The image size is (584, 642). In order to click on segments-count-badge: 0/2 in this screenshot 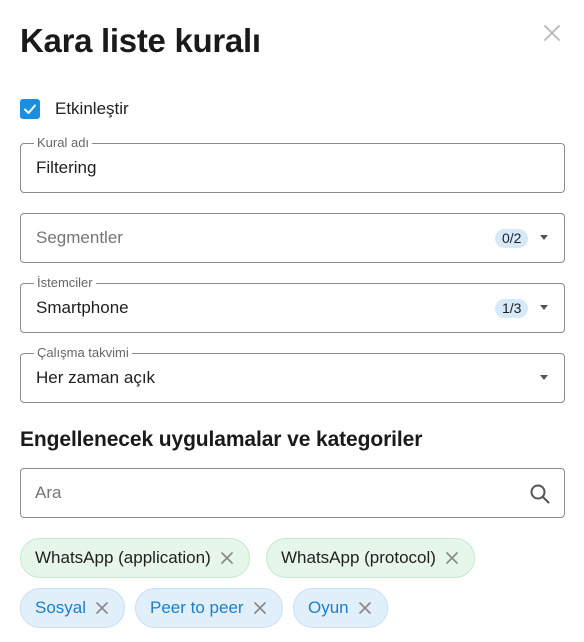, I will do `click(512, 238)`.